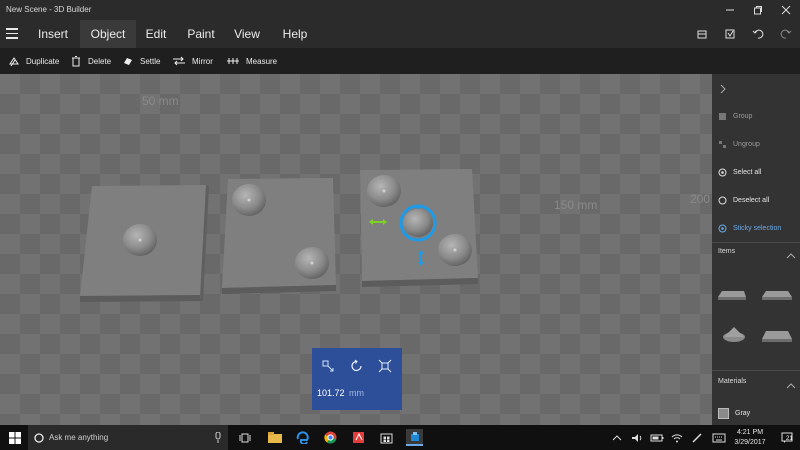 The image size is (800, 450). What do you see at coordinates (49, 9) in the screenshot?
I see `window-title: New Scene - 3D Builder` at bounding box center [49, 9].